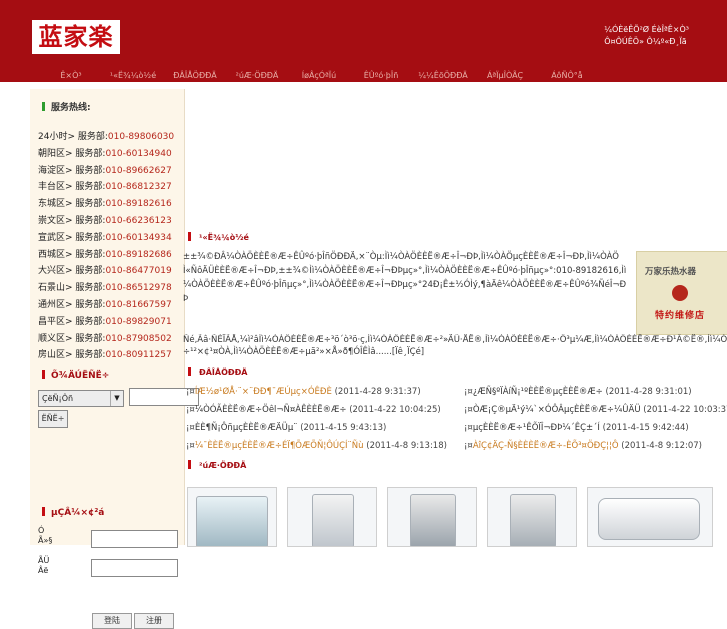  I want to click on news-date: (2011-4-15 9:42:44), so click(645, 428).